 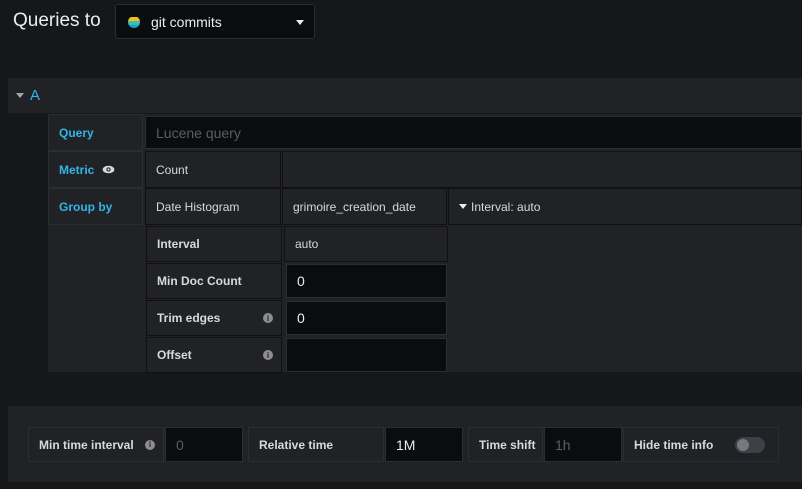 I want to click on lucene-query-input: Lucene query, so click(x=473, y=132).